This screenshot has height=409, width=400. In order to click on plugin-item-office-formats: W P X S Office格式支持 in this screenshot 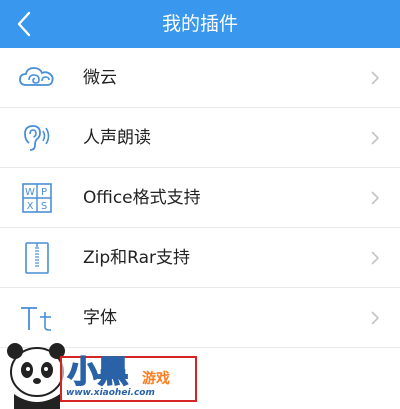, I will do `click(200, 198)`.